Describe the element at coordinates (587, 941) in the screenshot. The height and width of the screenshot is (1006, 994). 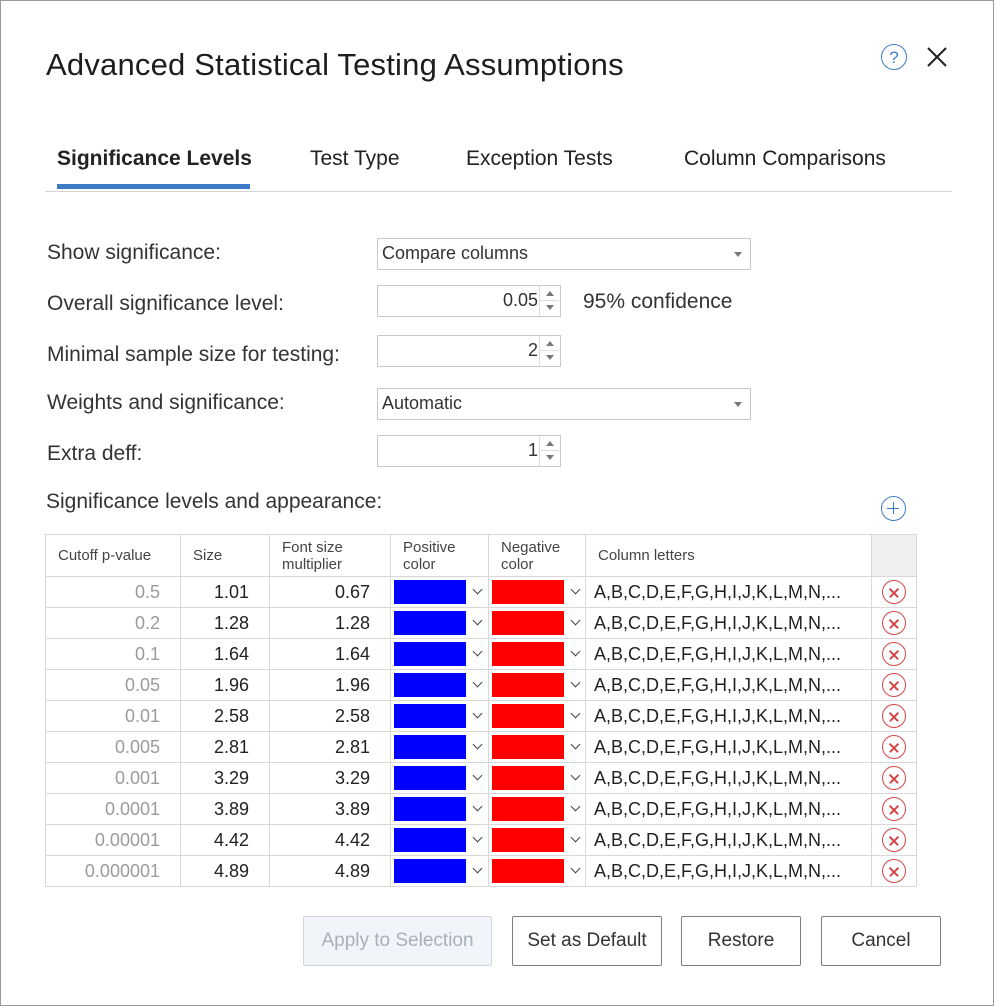
I see `set-as-default-button: Set as Default` at that location.